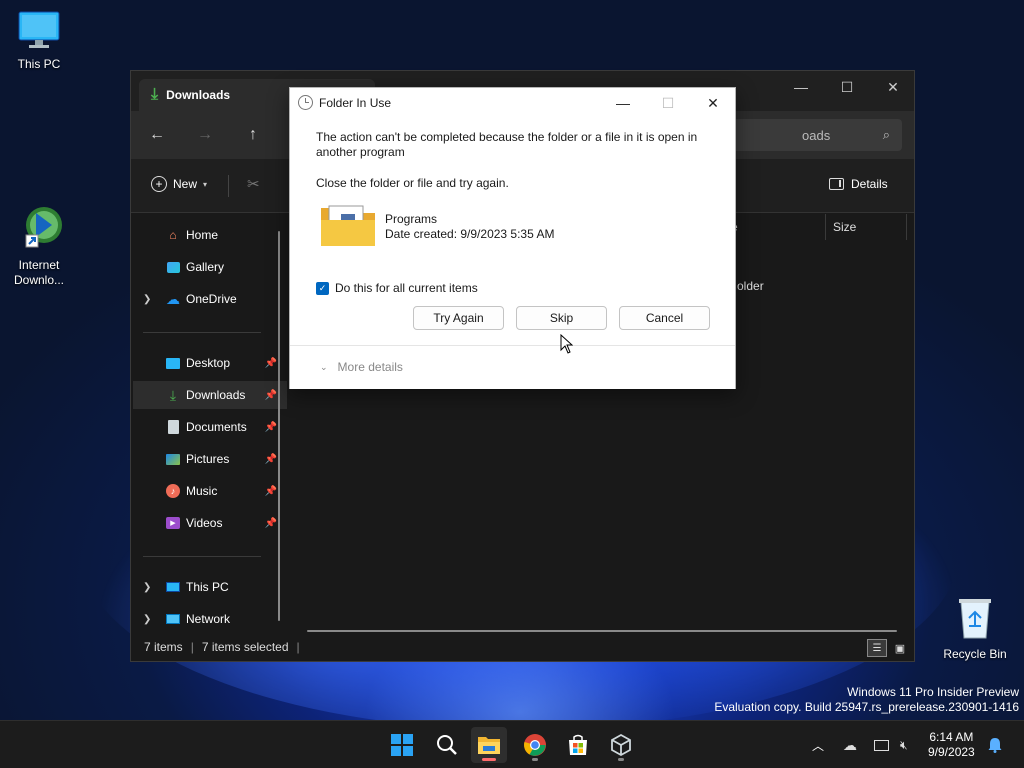  I want to click on chrome-icon, so click(535, 745).